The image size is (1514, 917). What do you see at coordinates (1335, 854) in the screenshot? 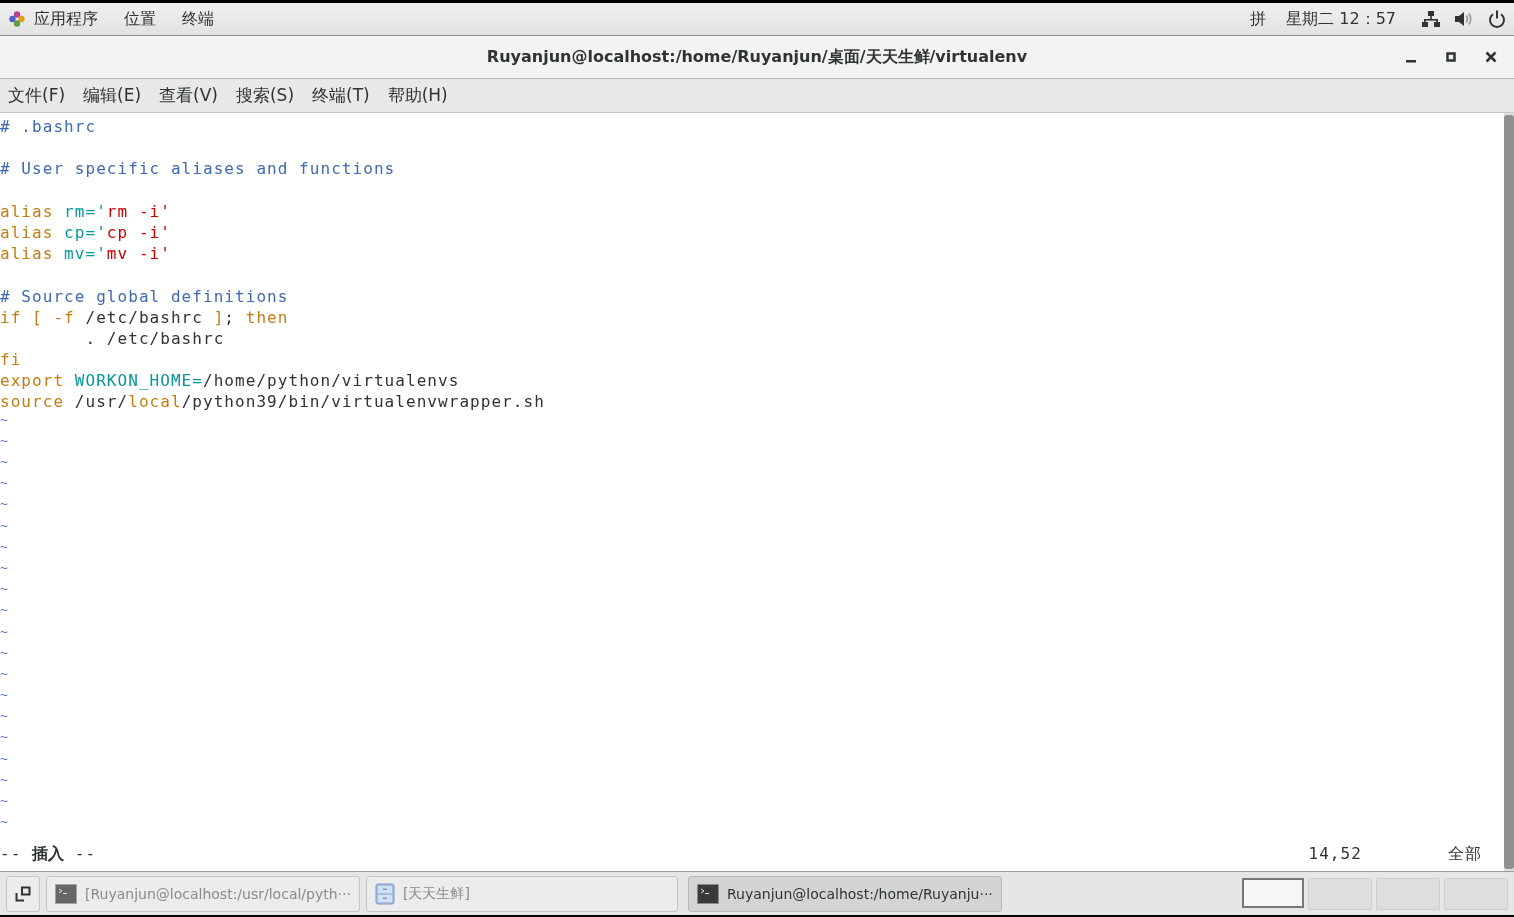
I see `cursor-position: 14,52` at bounding box center [1335, 854].